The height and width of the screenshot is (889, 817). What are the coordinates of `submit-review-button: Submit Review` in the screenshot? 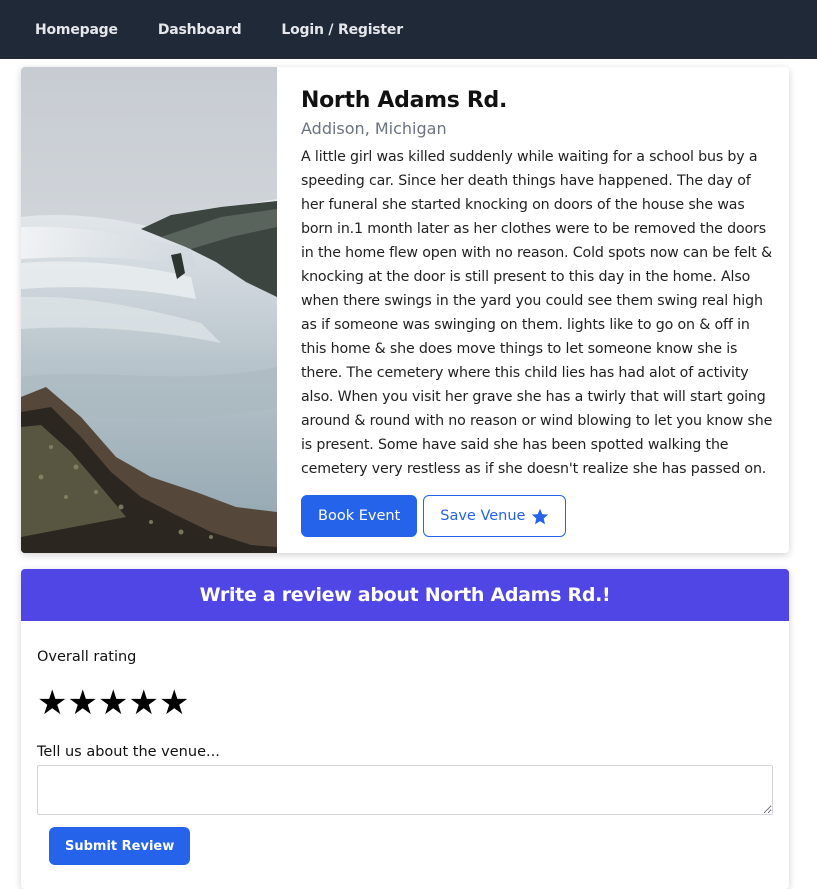 It's located at (120, 846).